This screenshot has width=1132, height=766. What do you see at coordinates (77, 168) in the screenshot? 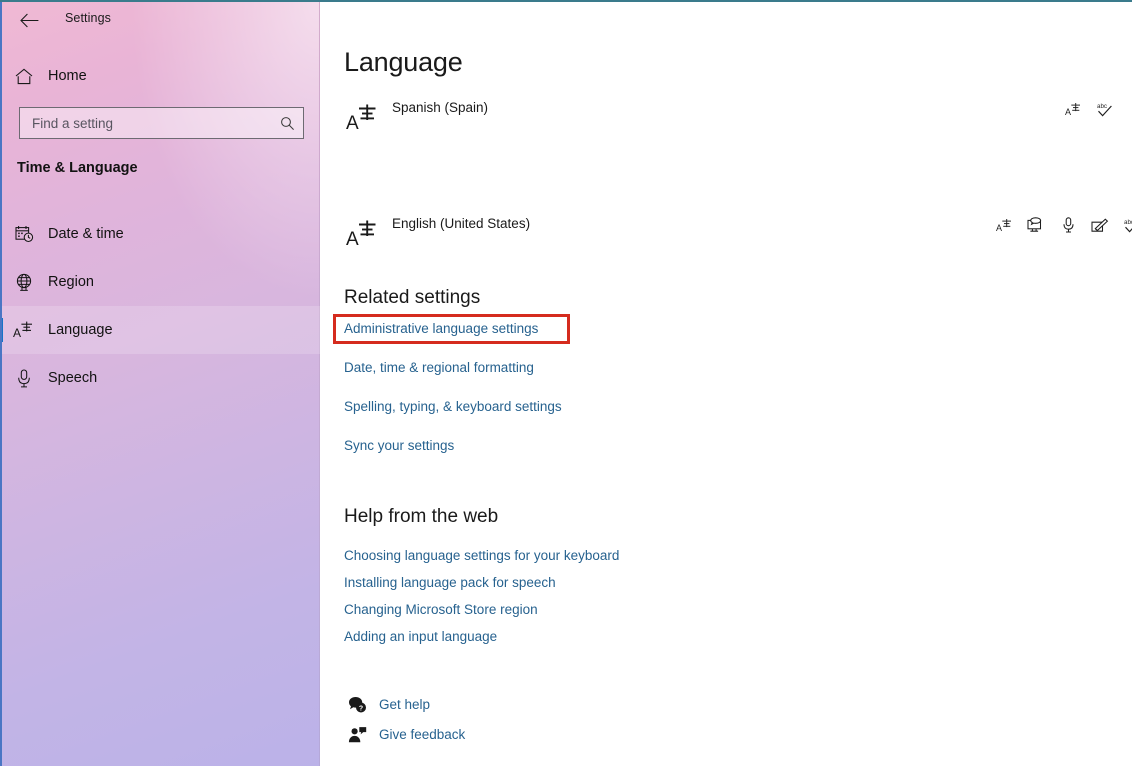
I see `sidebar-group-title: Time & Language` at bounding box center [77, 168].